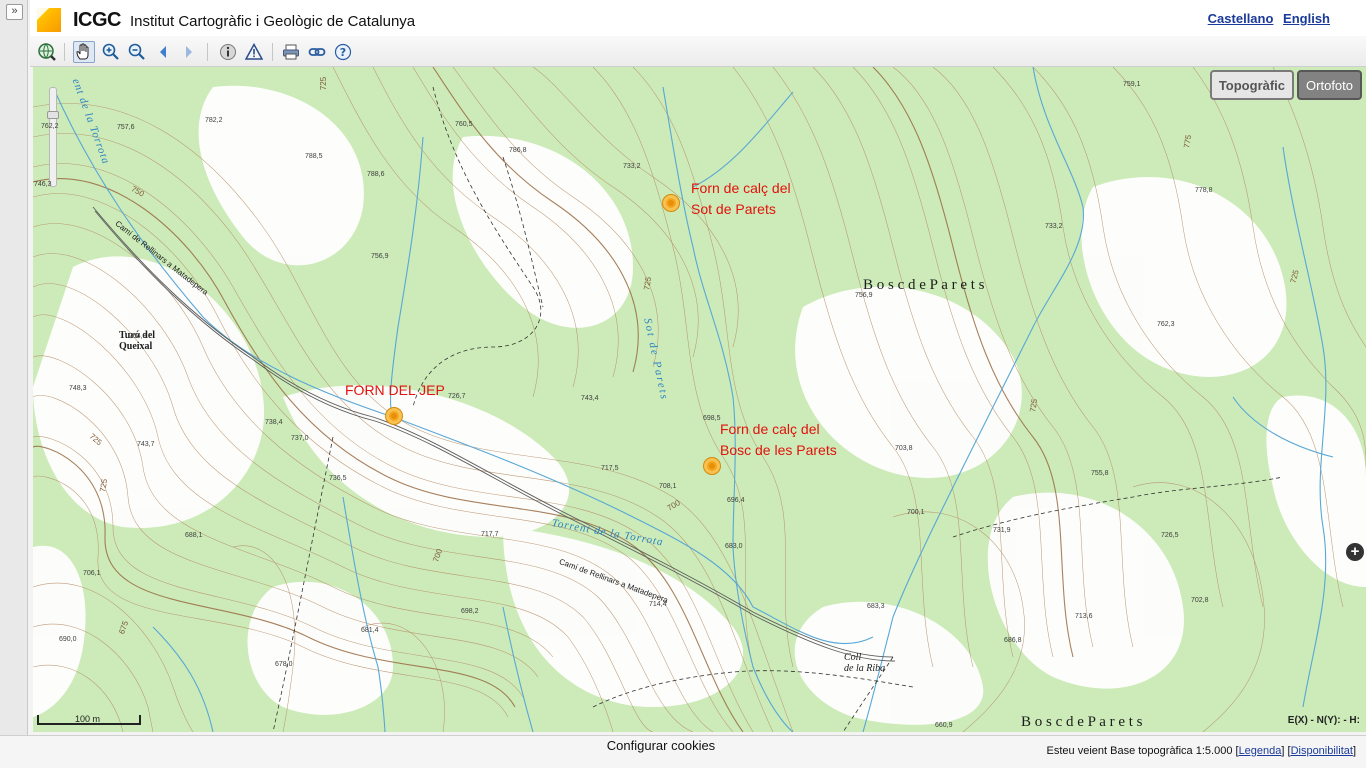 The height and width of the screenshot is (768, 1366). Describe the element at coordinates (610, 468) in the screenshot. I see `spot-elevation: 717,5` at that location.